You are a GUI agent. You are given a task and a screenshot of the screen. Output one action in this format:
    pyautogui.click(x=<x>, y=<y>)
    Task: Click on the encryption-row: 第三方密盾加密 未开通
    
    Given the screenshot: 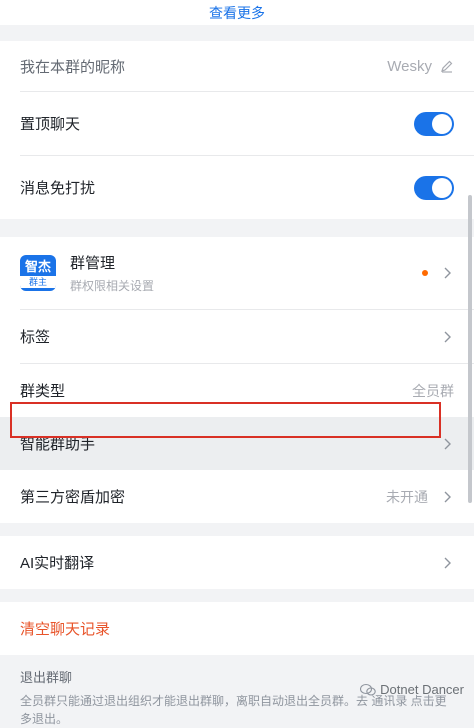 What is the action you would take?
    pyautogui.click(x=237, y=496)
    